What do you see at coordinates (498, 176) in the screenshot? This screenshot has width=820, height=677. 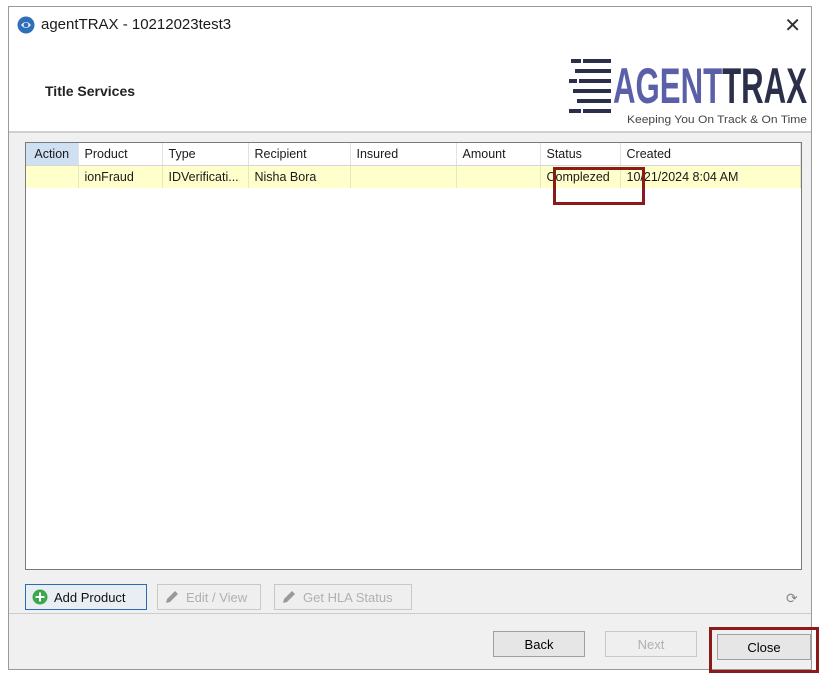 I see `cell-amount` at bounding box center [498, 176].